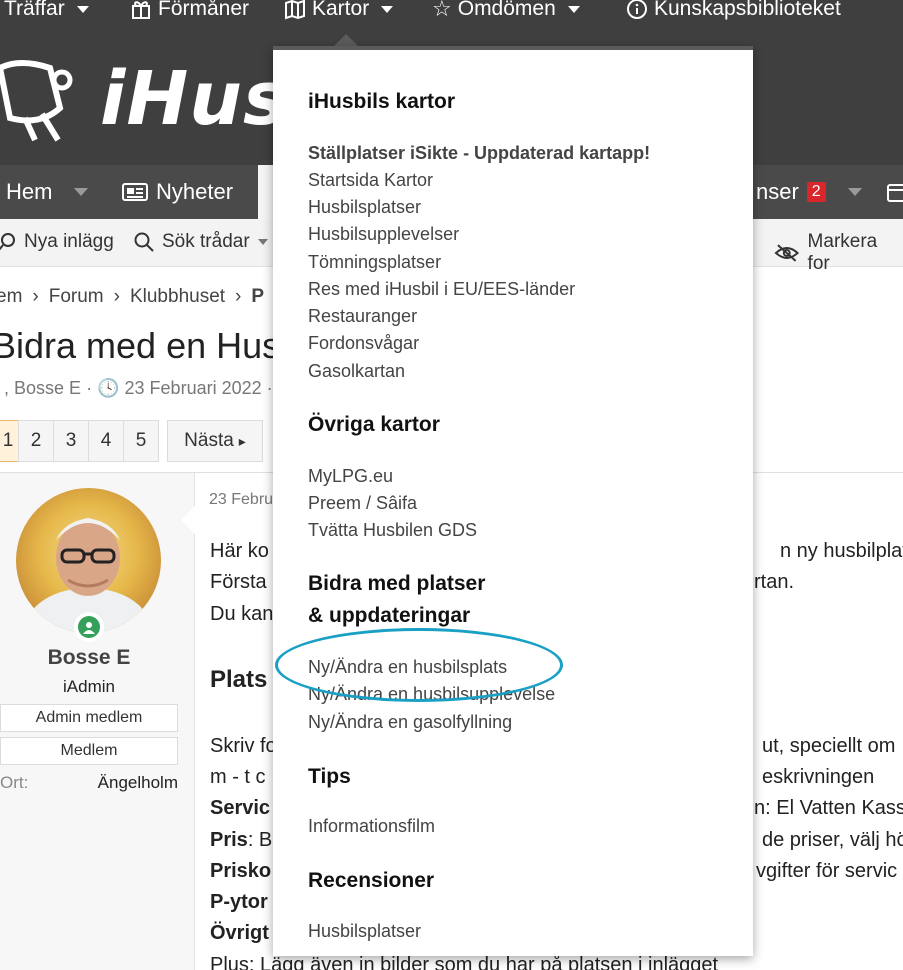  What do you see at coordinates (777, 191) in the screenshot?
I see `nav-label: nser` at bounding box center [777, 191].